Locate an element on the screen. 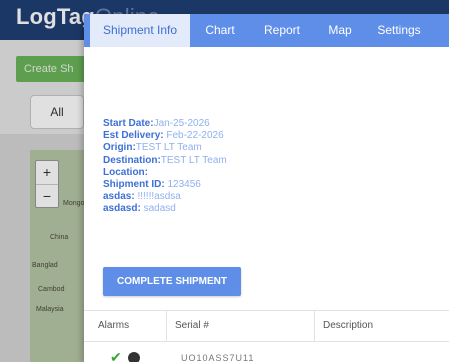  status-dot-icon is located at coordinates (134, 357).